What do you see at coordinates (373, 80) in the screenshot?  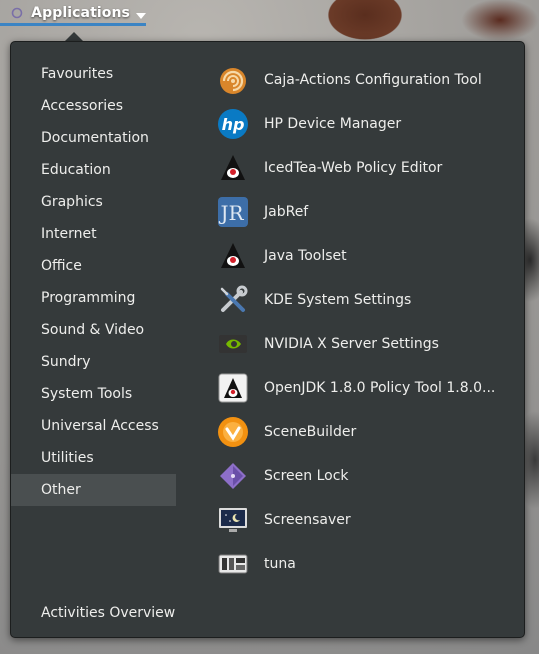 I see `app-name: Caja-Actions Configuration Tool` at bounding box center [373, 80].